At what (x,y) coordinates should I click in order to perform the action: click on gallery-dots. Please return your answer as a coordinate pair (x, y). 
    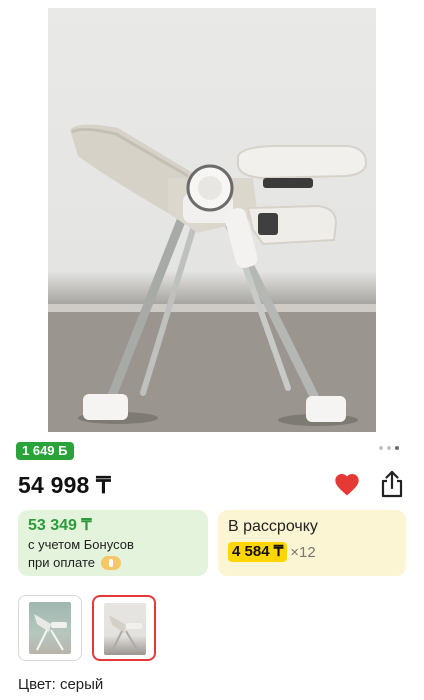
    Looking at the image, I should click on (389, 448).